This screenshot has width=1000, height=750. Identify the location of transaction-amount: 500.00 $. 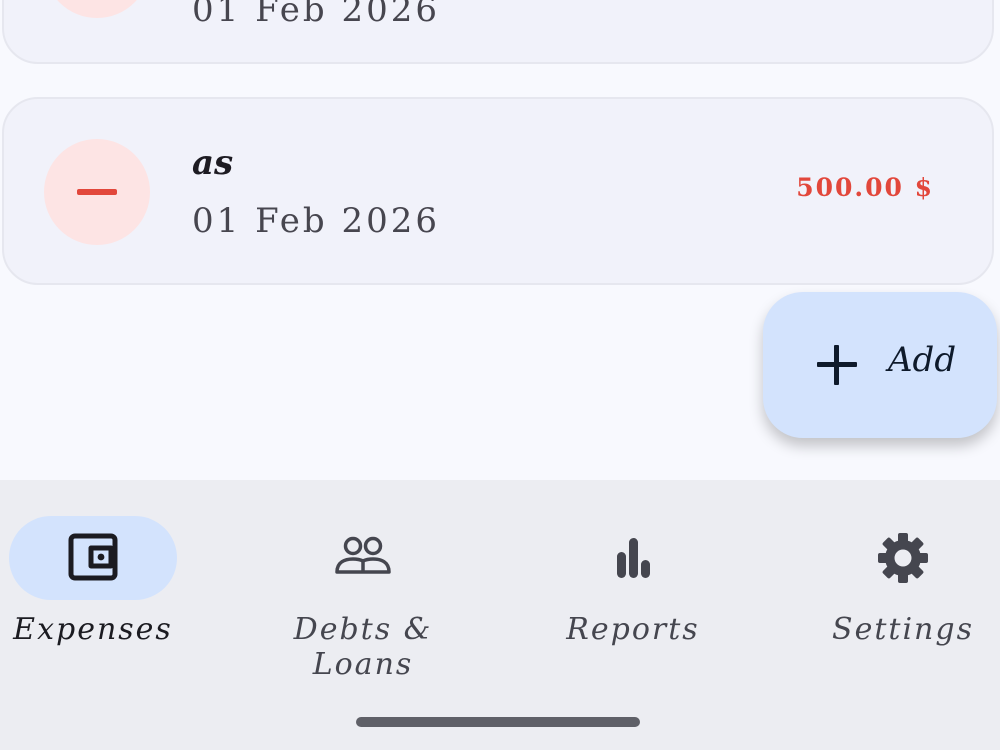
(865, 187).